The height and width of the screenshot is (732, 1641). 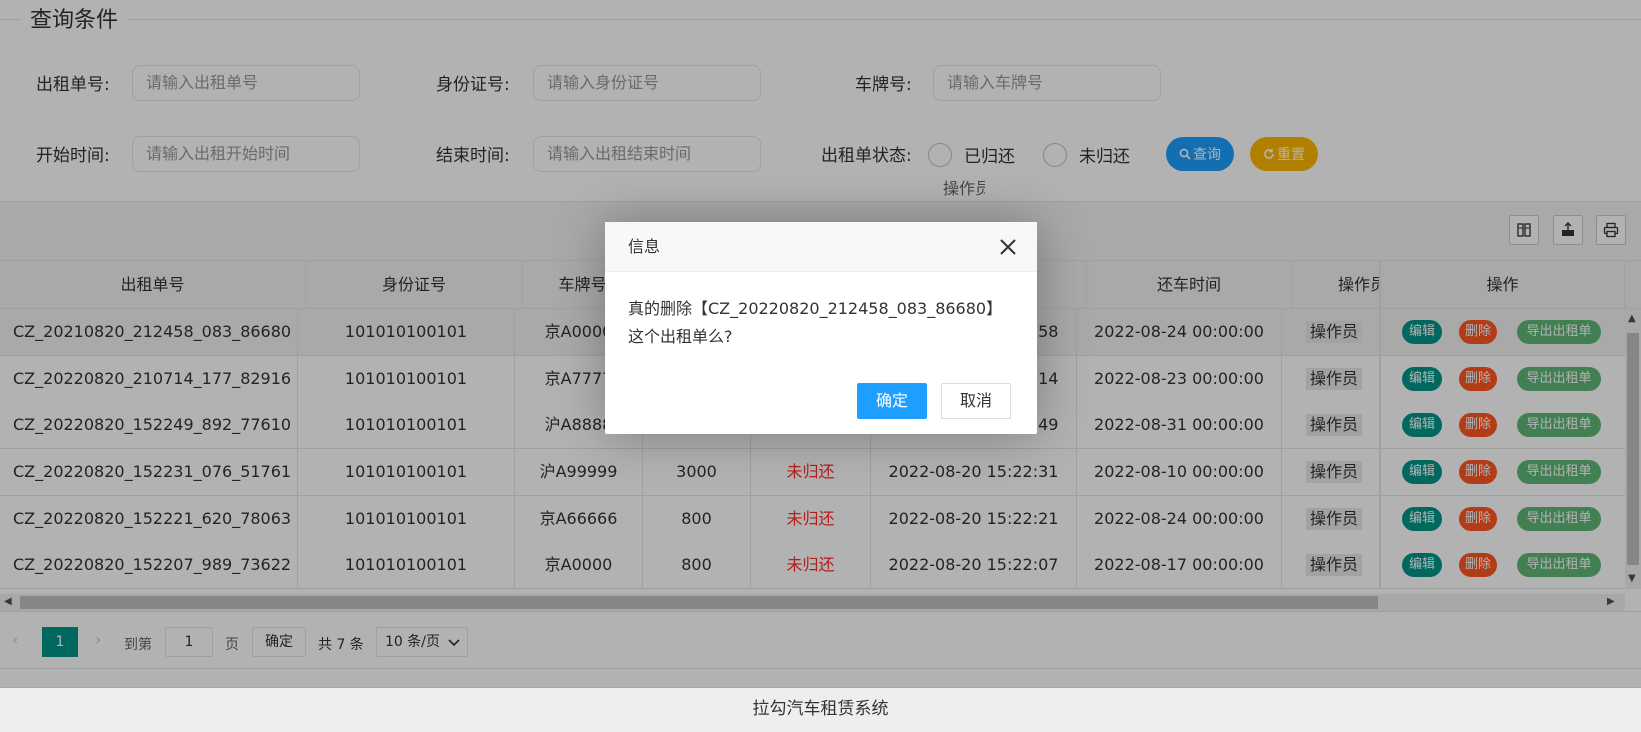 I want to click on cancel-button: 取消, so click(x=976, y=401).